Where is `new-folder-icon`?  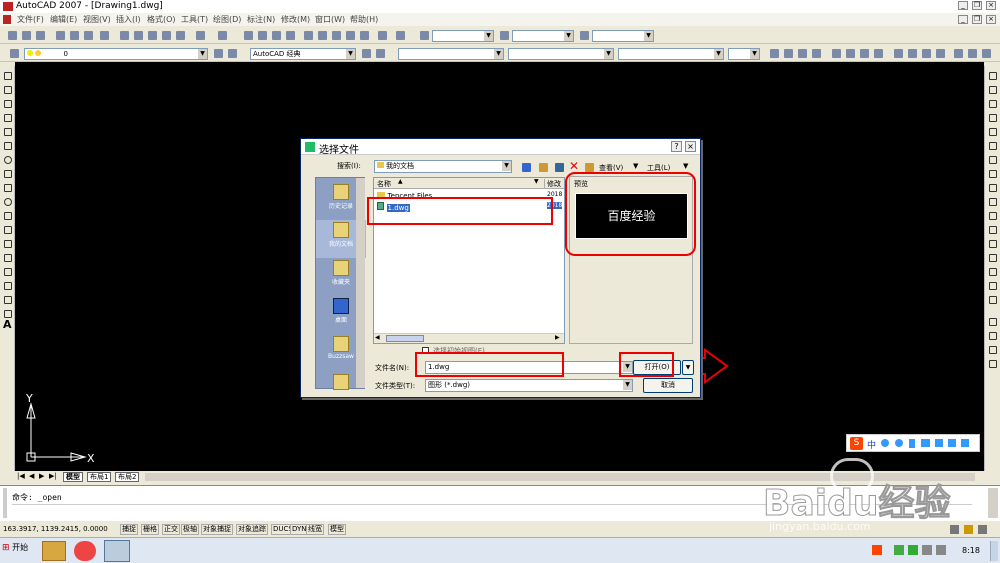 new-folder-icon is located at coordinates (589, 167).